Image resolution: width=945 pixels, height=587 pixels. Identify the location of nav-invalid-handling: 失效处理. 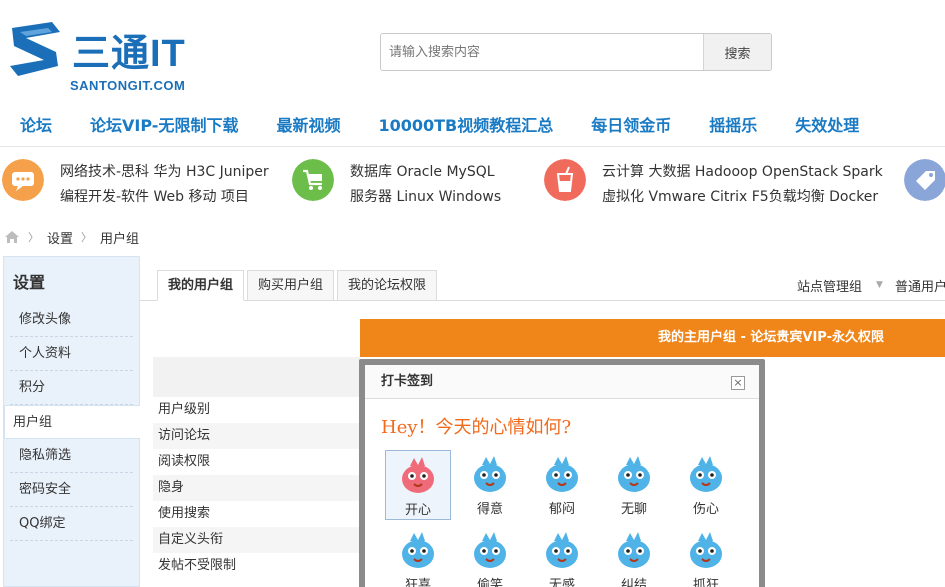
(826, 126).